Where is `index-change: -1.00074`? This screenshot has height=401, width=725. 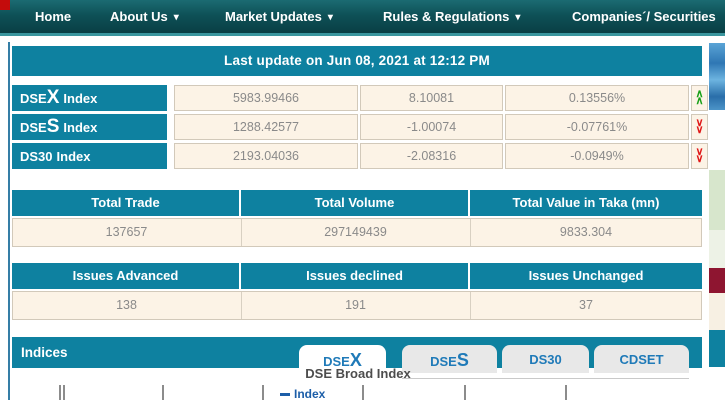 index-change: -1.00074 is located at coordinates (431, 127).